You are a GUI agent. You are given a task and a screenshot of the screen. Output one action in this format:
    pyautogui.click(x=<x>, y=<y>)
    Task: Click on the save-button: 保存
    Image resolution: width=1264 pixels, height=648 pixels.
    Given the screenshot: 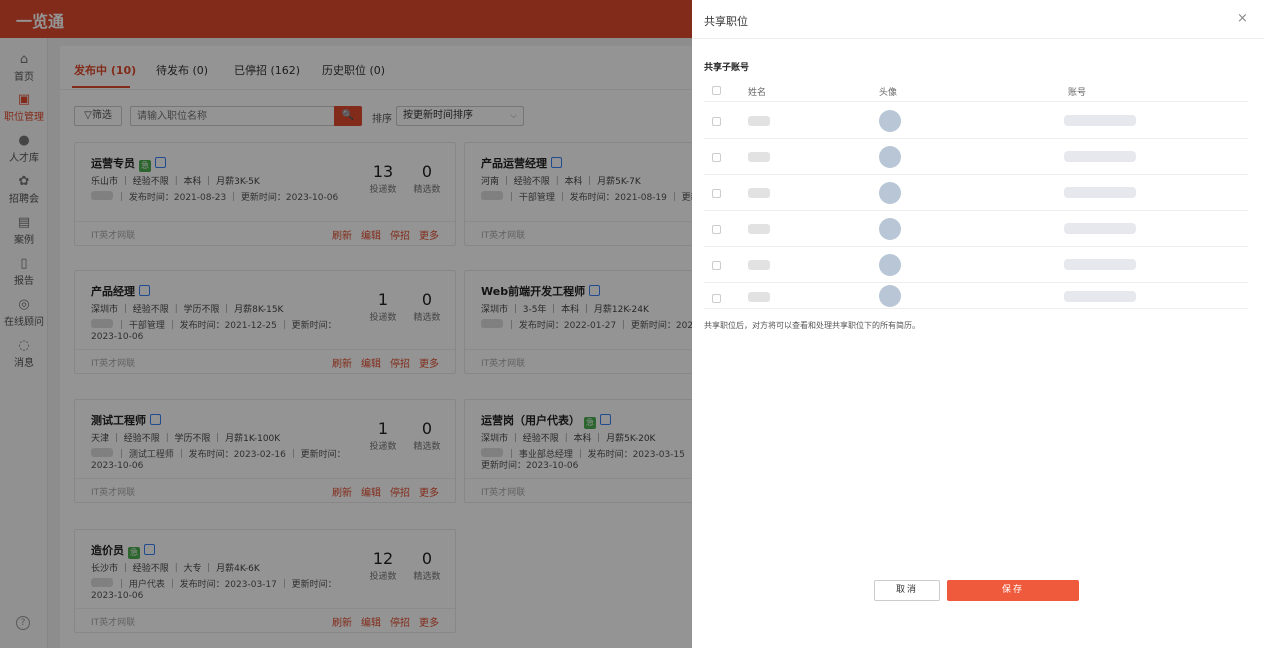 What is the action you would take?
    pyautogui.click(x=1013, y=590)
    